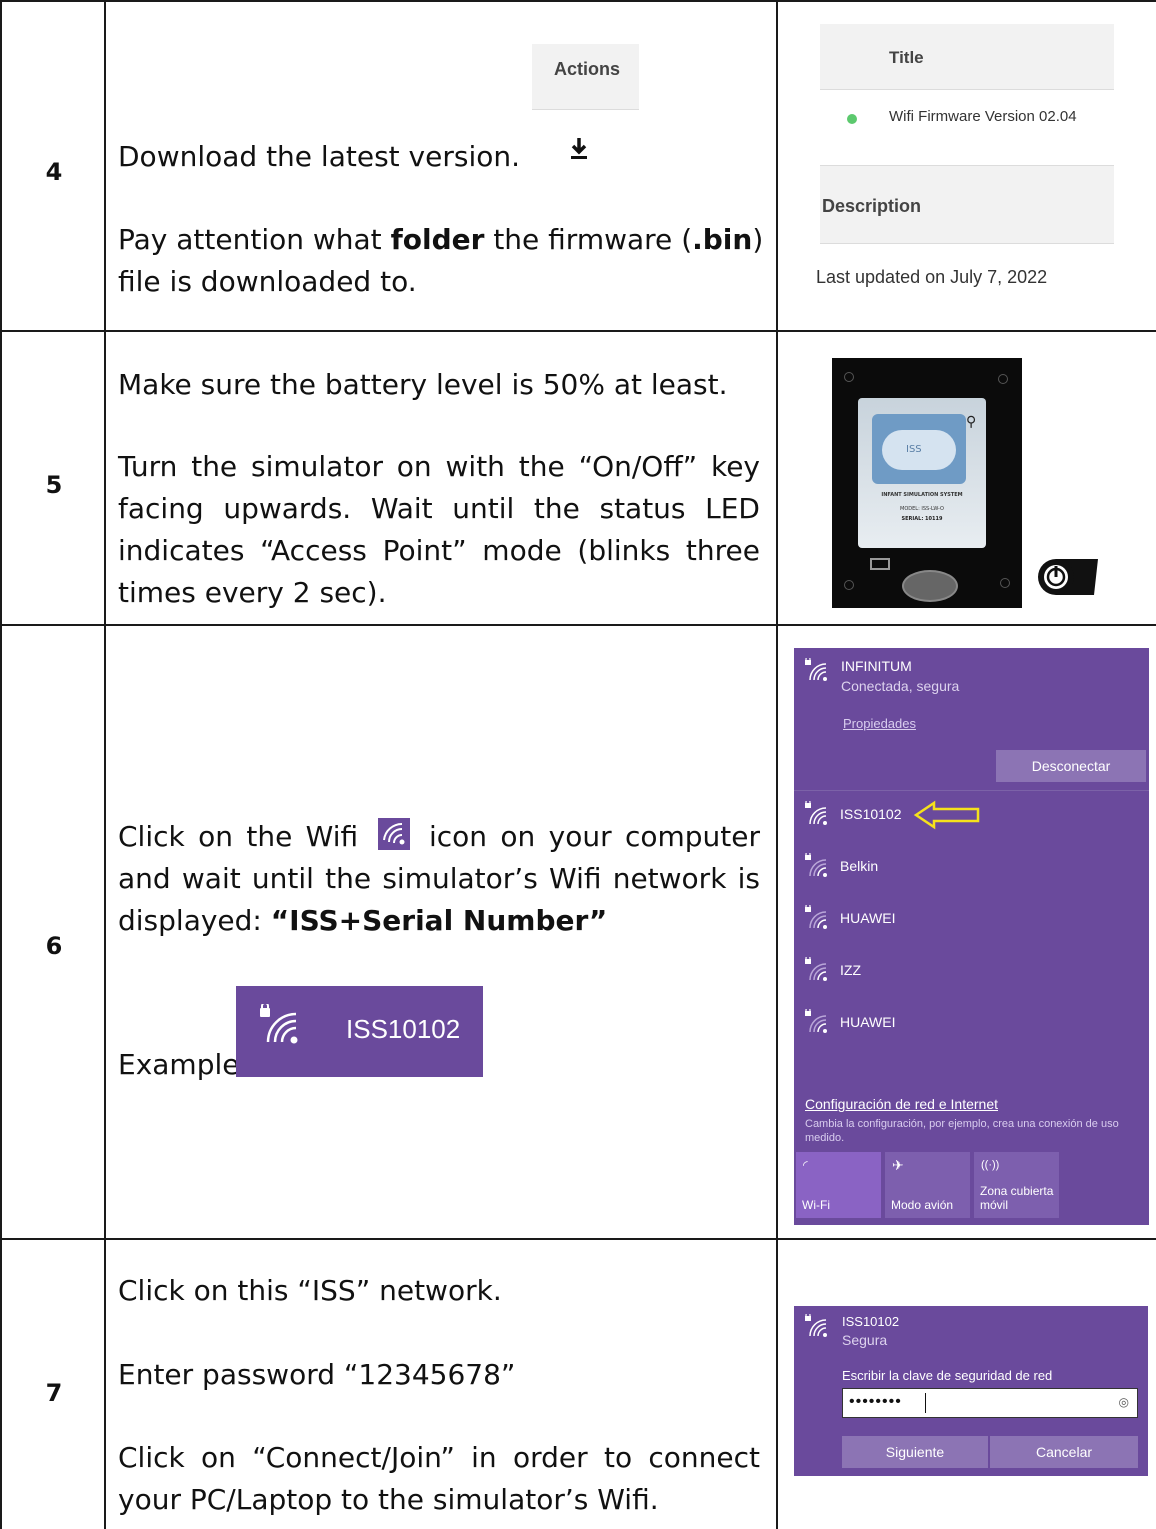 The image size is (1156, 1529). What do you see at coordinates (267, 281) in the screenshot?
I see `step-text: file is downloaded to.` at bounding box center [267, 281].